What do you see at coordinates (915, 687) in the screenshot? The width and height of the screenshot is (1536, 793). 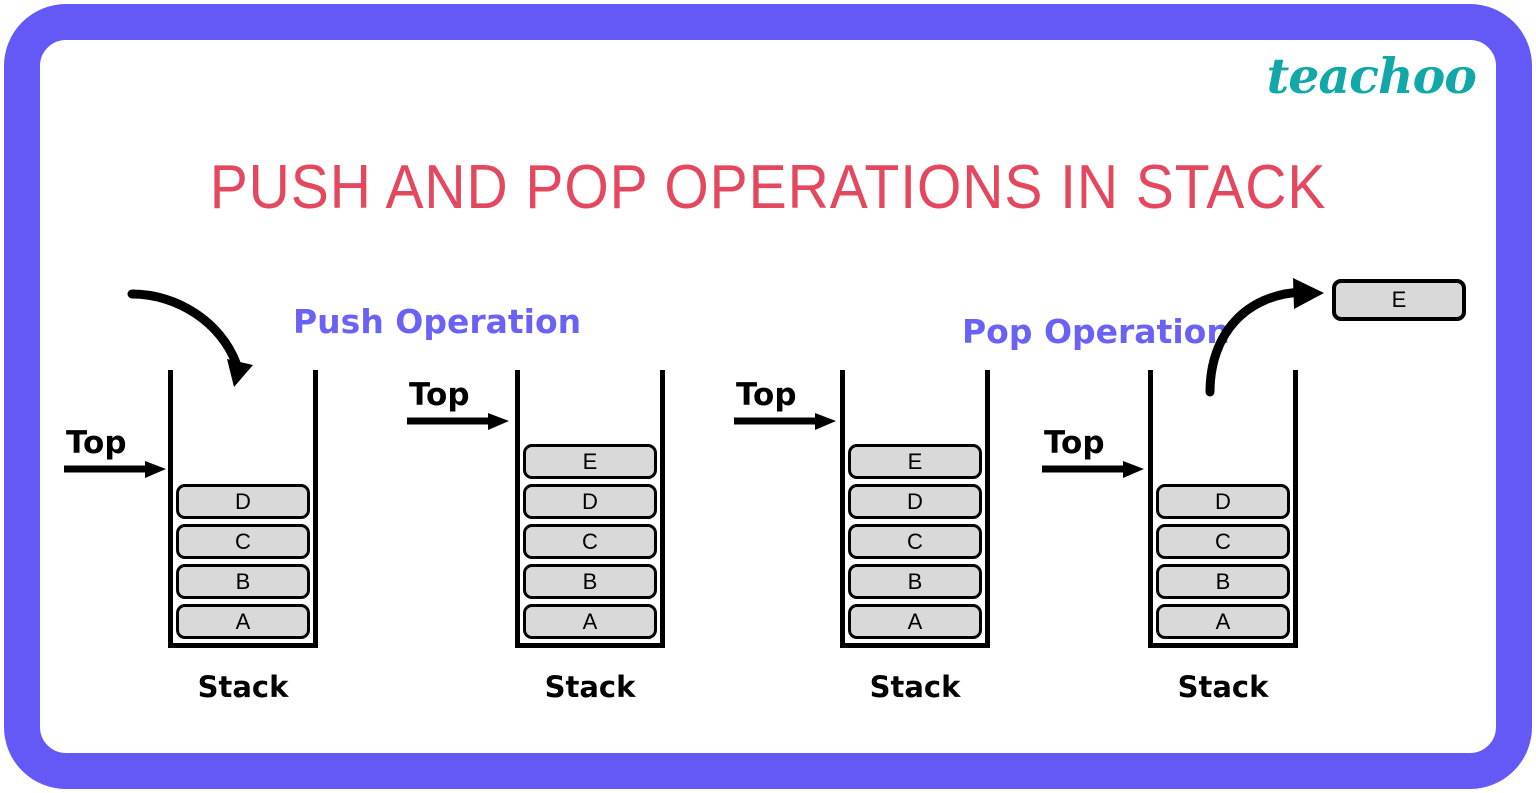 I see `stack-caption-3: Stack` at bounding box center [915, 687].